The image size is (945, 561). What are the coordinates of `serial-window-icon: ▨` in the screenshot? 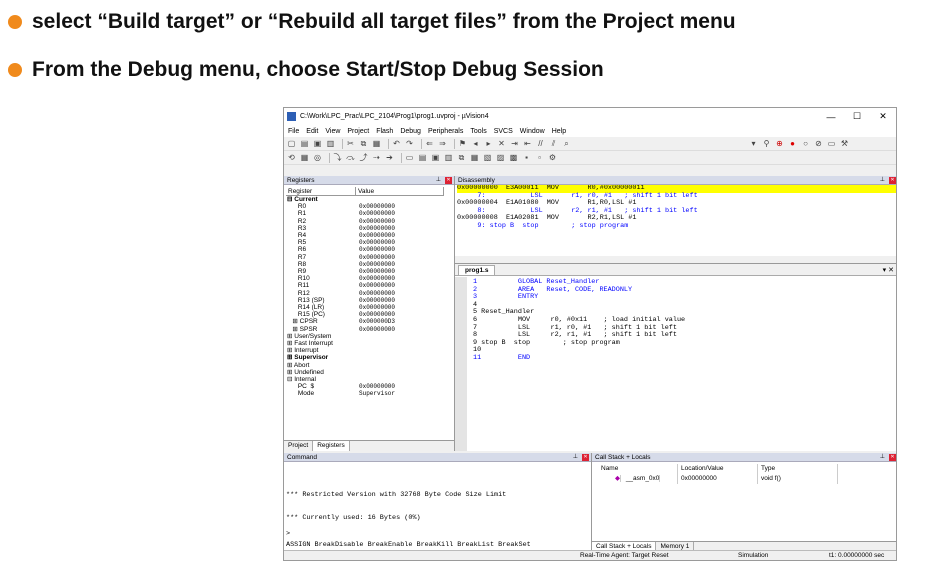 It's located at (500, 157).